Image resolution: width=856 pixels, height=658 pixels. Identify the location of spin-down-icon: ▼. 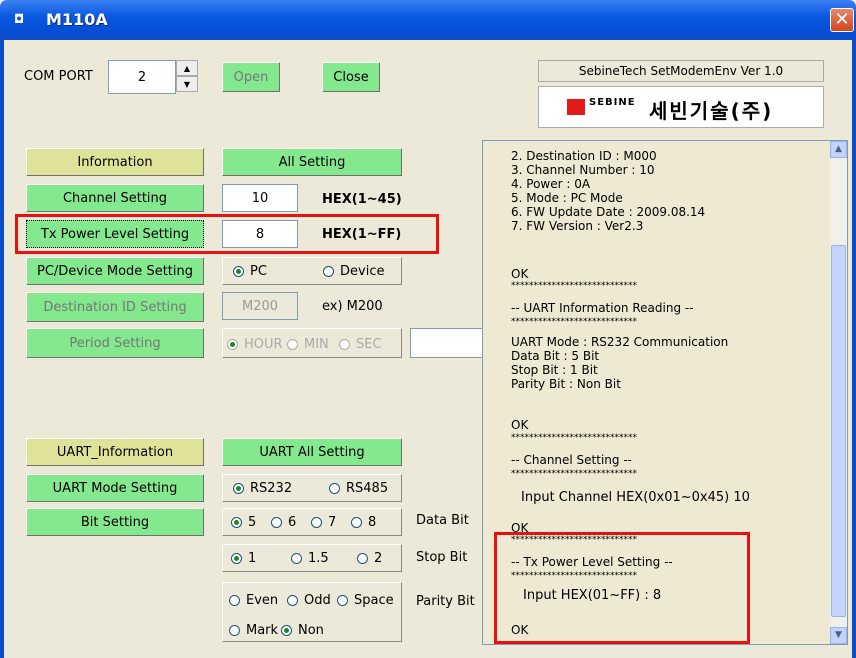
(187, 84).